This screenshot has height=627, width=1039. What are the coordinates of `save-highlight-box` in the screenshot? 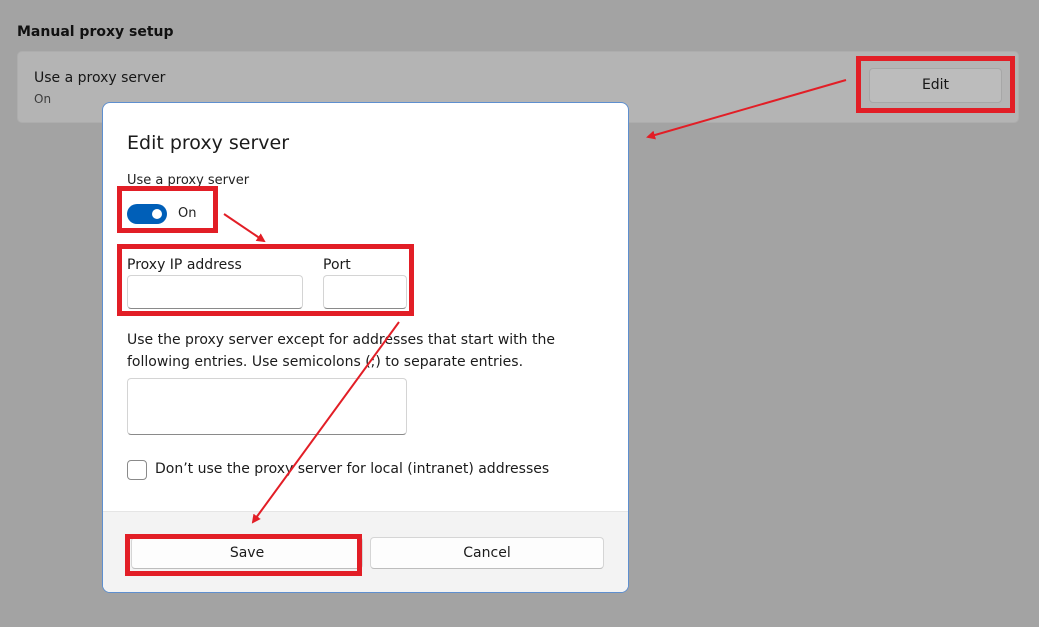 It's located at (243, 555).